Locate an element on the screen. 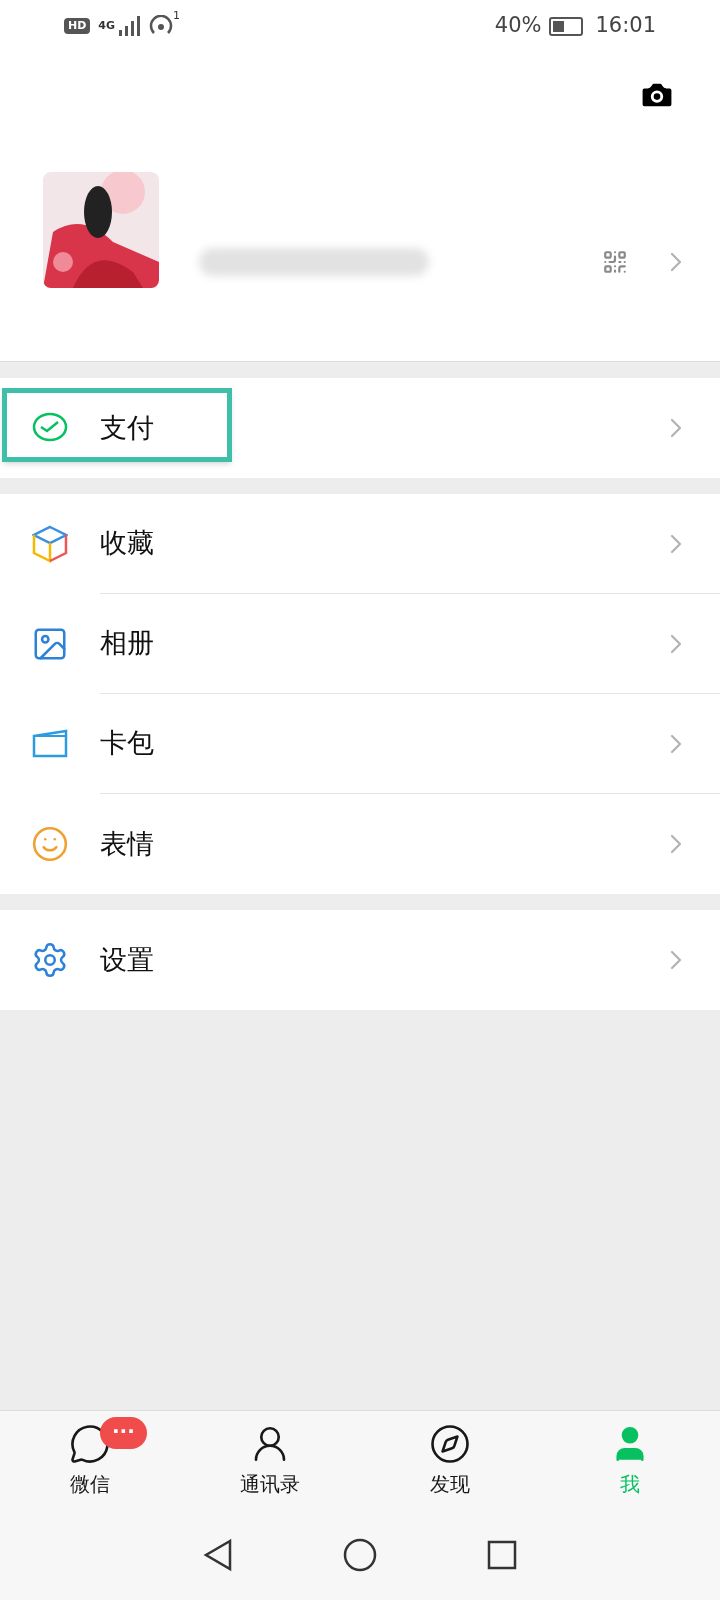 This screenshot has width=720, height=1600. menu-label: 设置 is located at coordinates (127, 959).